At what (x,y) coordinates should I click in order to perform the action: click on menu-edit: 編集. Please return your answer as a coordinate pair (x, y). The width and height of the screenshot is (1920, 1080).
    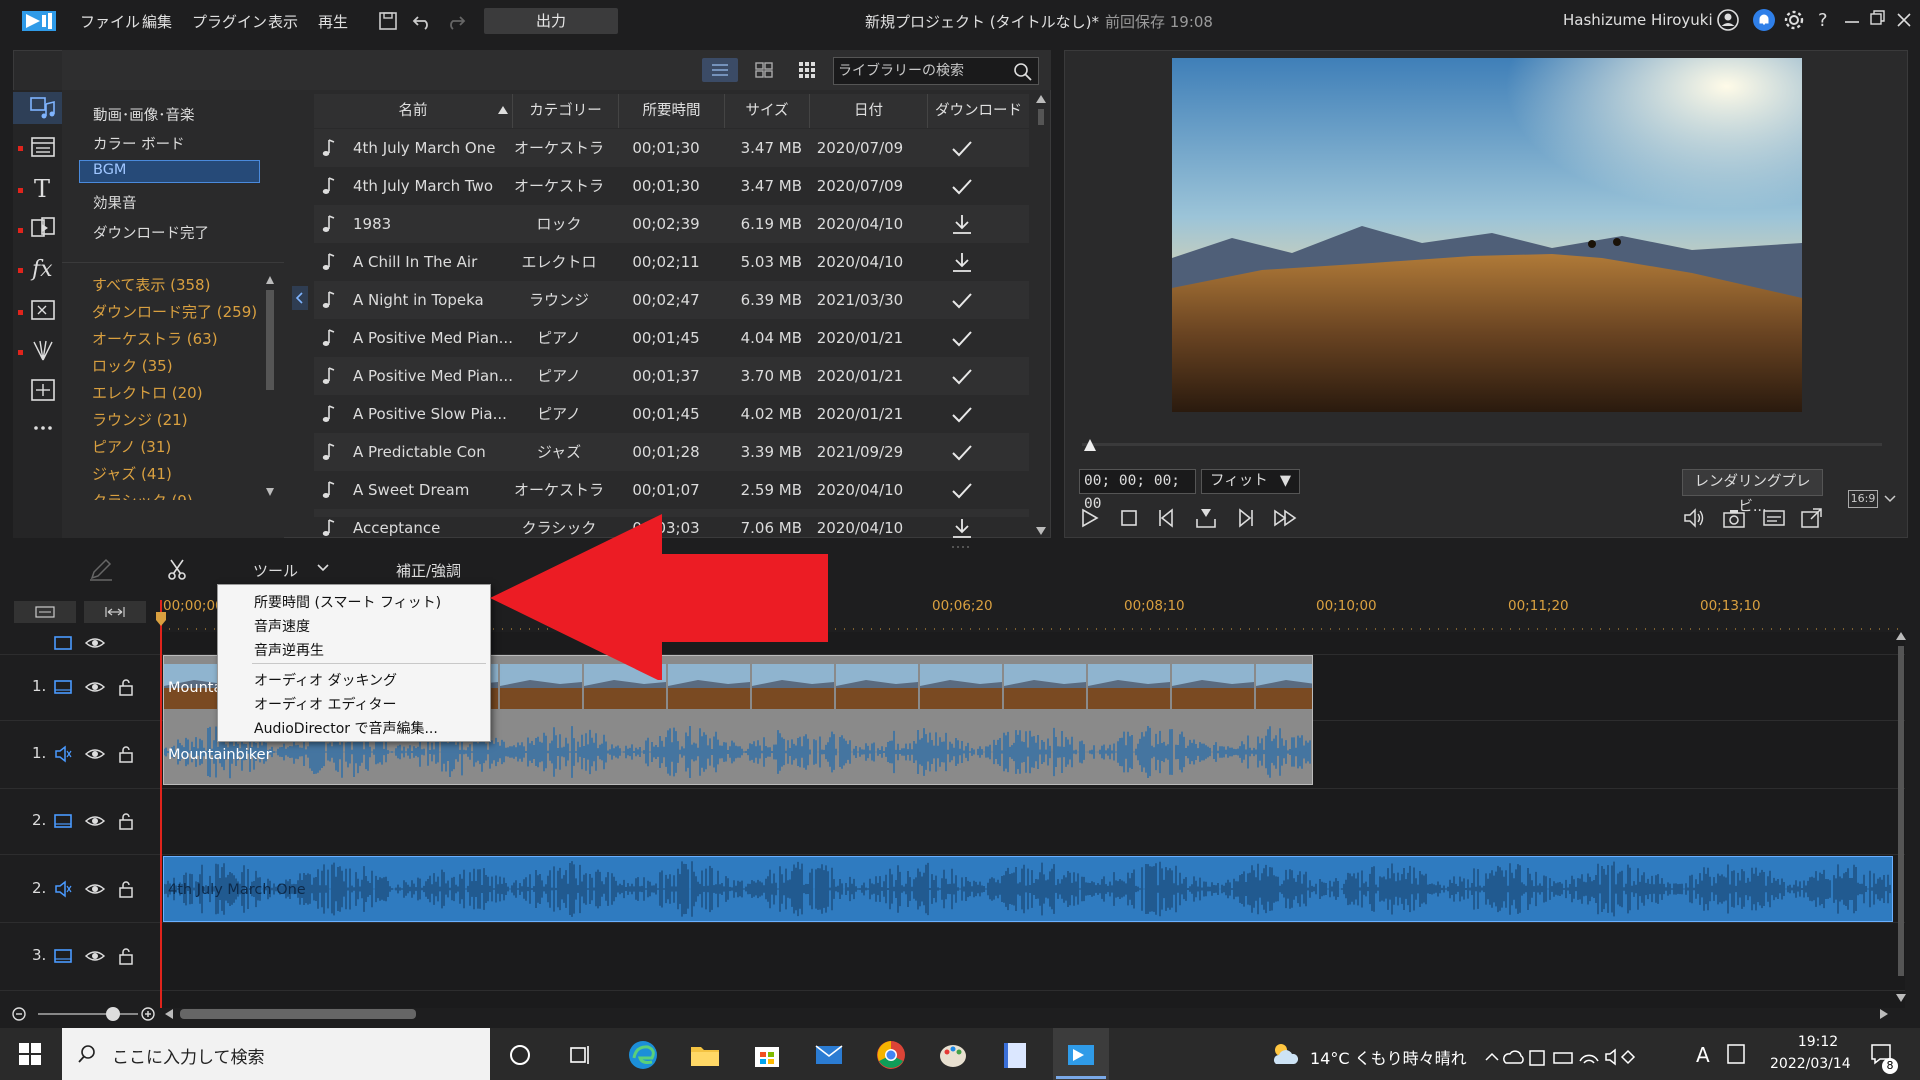
    Looking at the image, I should click on (157, 21).